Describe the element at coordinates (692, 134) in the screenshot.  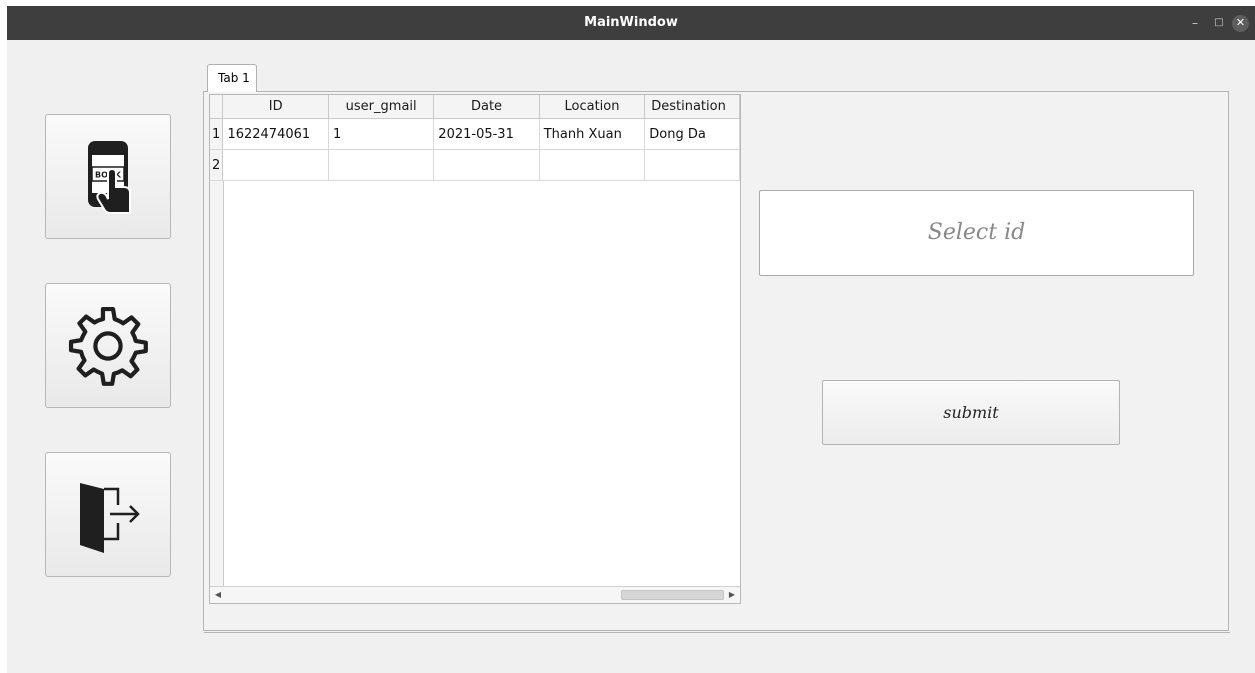
I see `table-cell: Dong Da` at that location.